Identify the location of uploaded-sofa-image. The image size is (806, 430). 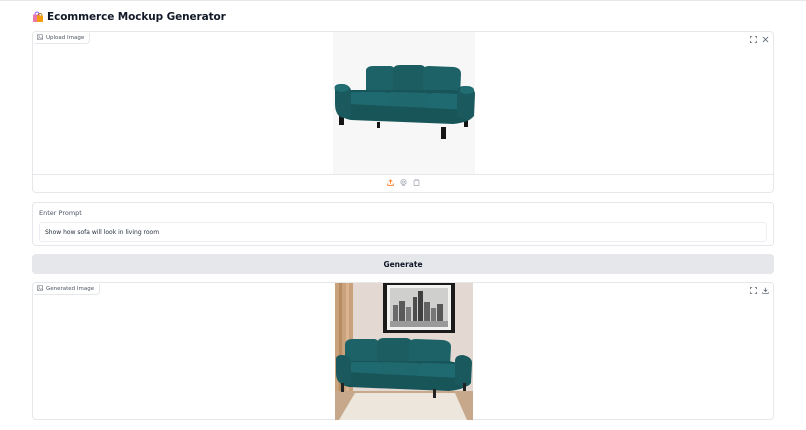
(404, 103).